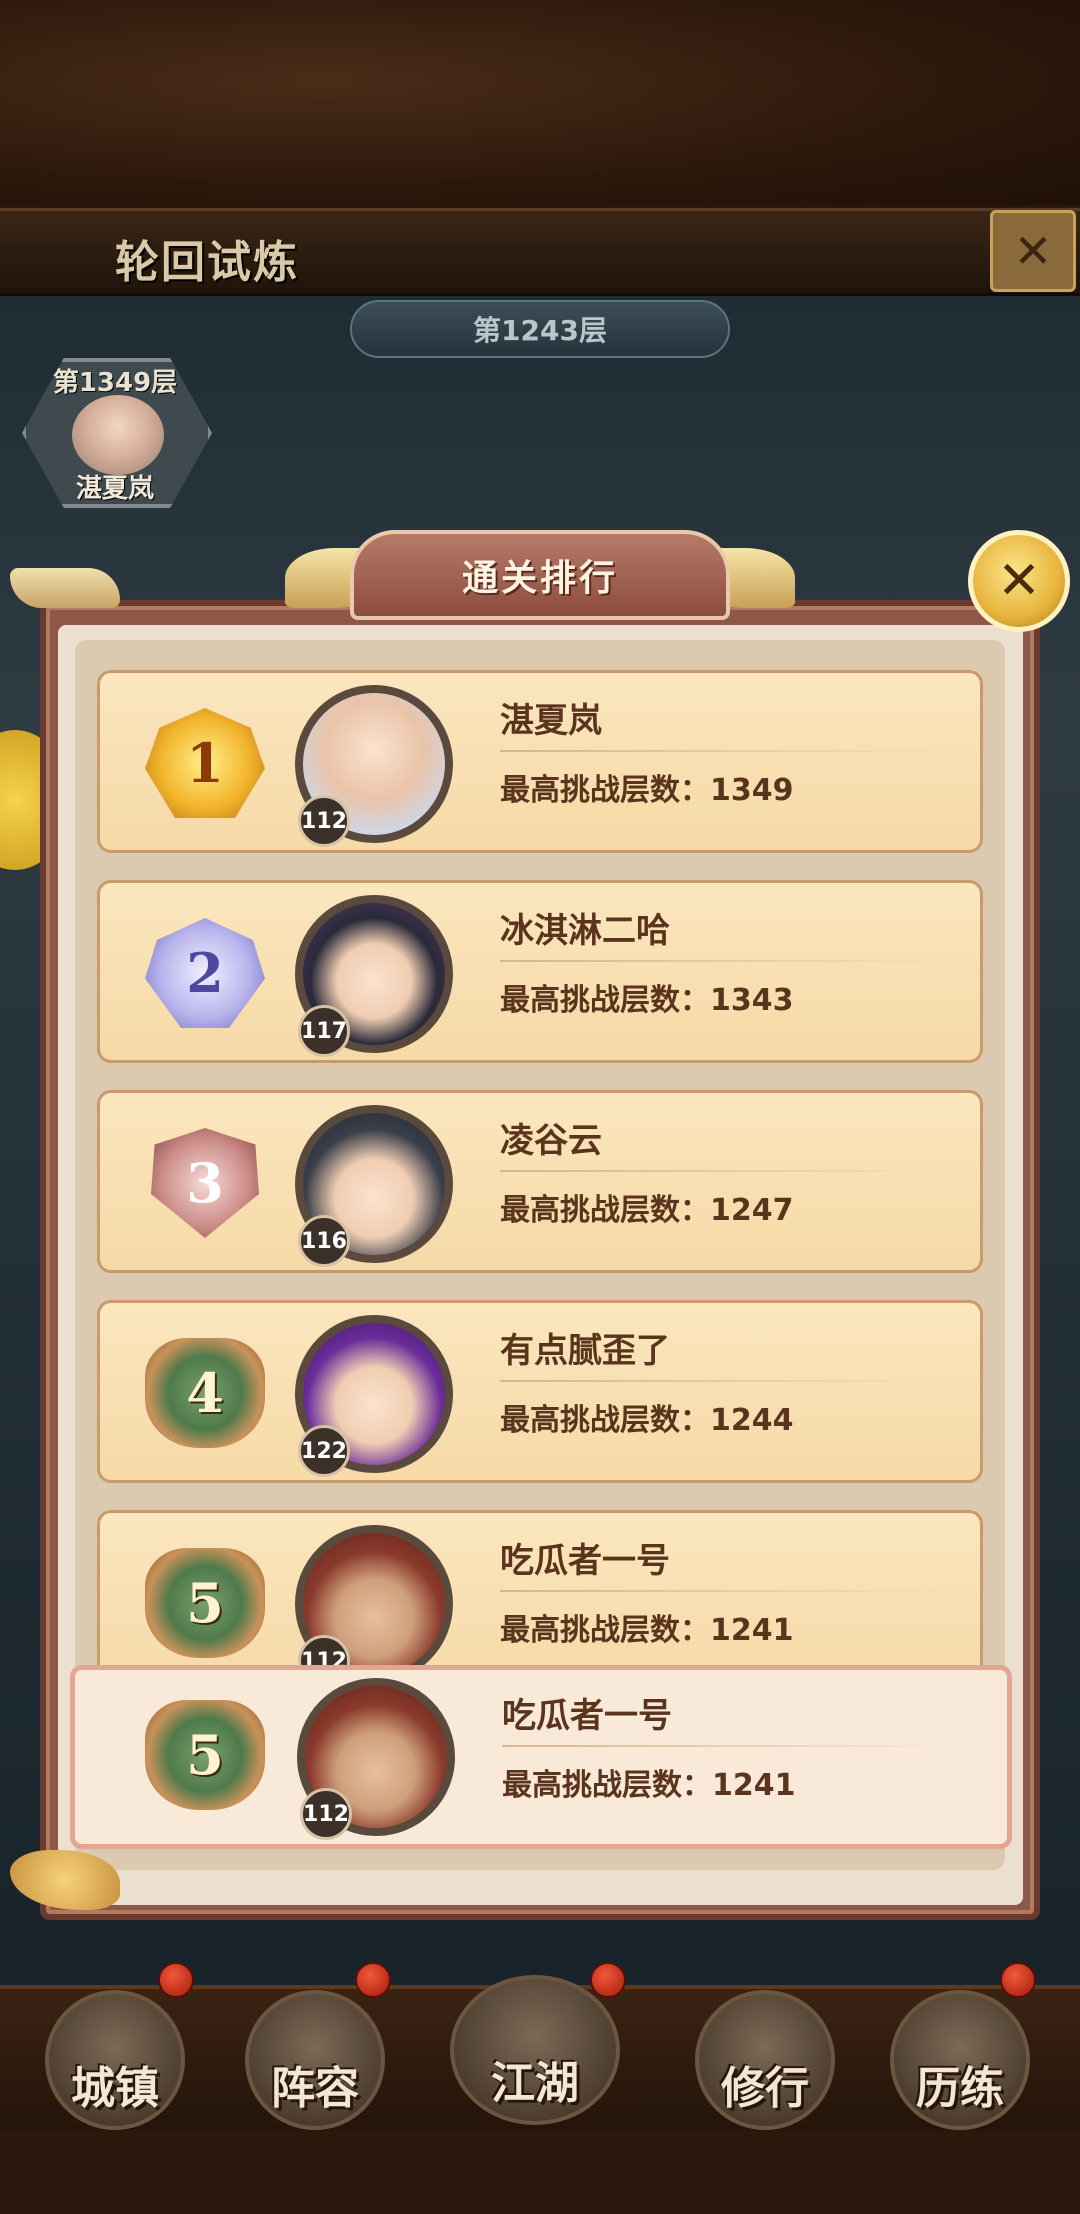  What do you see at coordinates (65, 588) in the screenshot?
I see `corner-ornament` at bounding box center [65, 588].